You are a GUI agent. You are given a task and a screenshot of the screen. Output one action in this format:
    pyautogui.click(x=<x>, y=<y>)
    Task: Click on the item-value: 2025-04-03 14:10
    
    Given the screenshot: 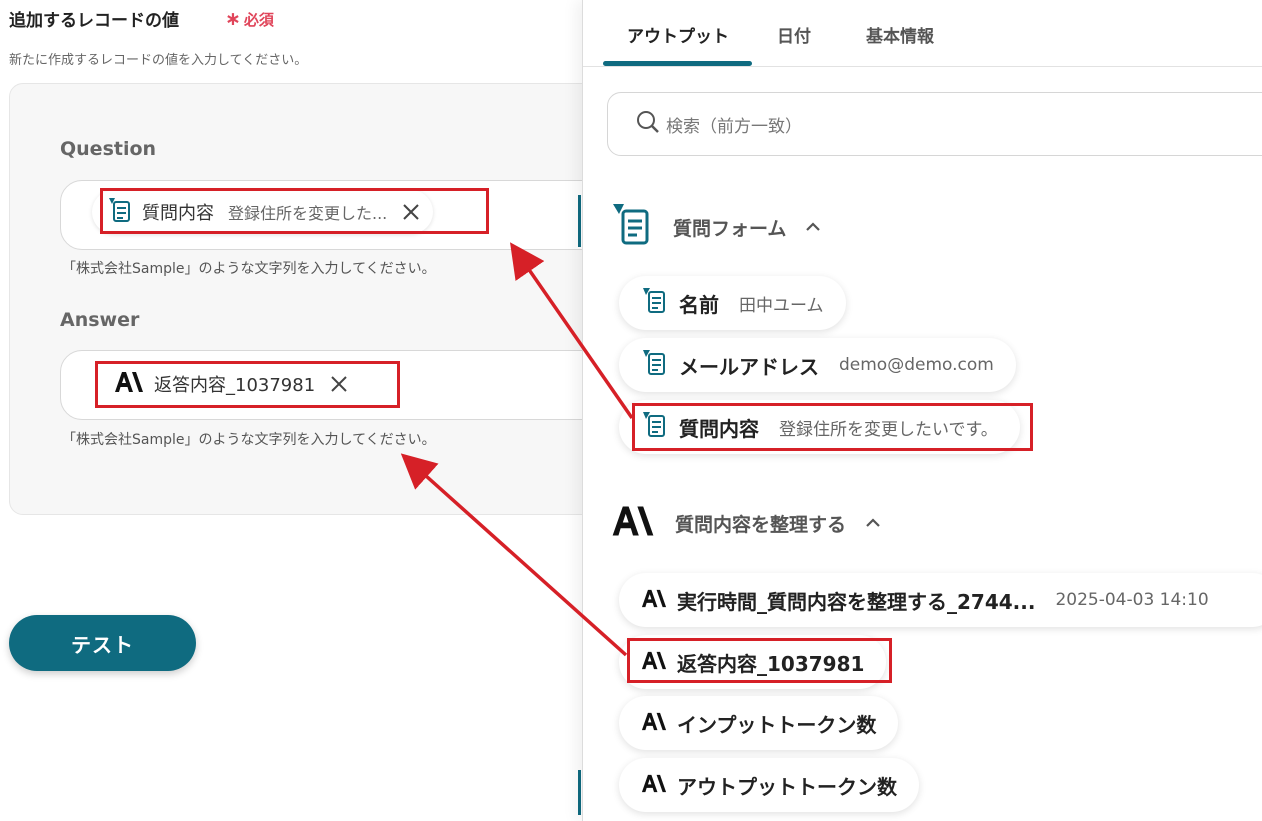 What is the action you would take?
    pyautogui.click(x=1132, y=600)
    